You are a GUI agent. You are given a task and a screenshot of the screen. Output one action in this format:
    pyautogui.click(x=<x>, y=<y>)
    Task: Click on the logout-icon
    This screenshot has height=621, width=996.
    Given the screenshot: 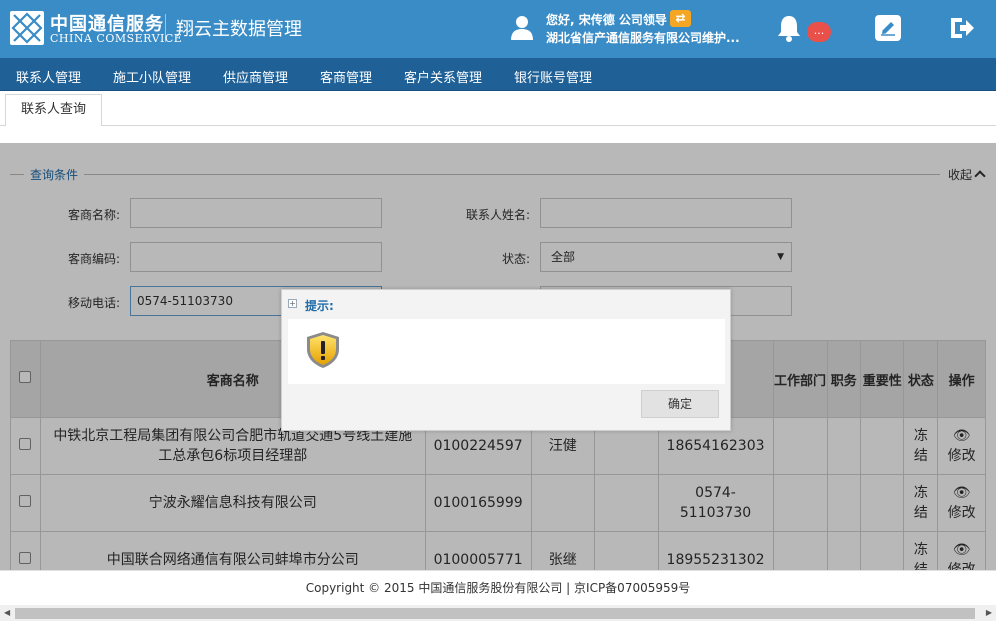 What is the action you would take?
    pyautogui.click(x=962, y=28)
    